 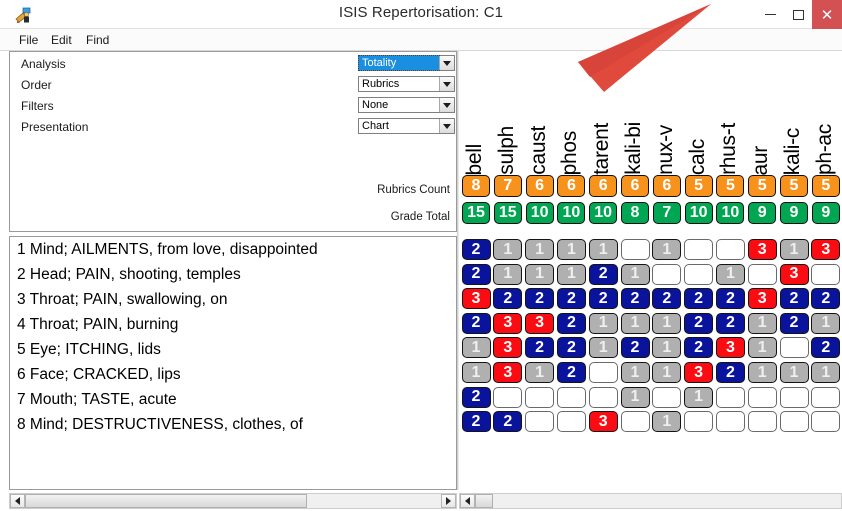 I want to click on remedy-header-phos: phos, so click(x=571, y=153).